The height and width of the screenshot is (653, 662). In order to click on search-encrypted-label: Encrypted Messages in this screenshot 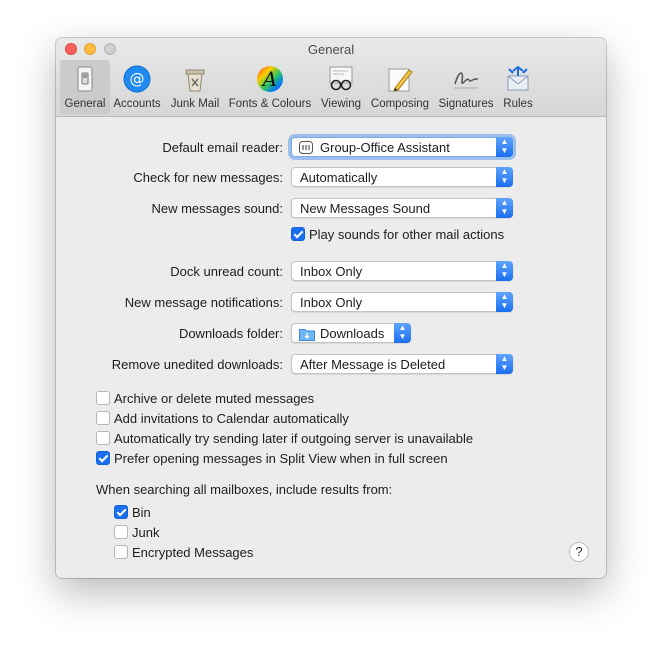, I will do `click(193, 552)`.